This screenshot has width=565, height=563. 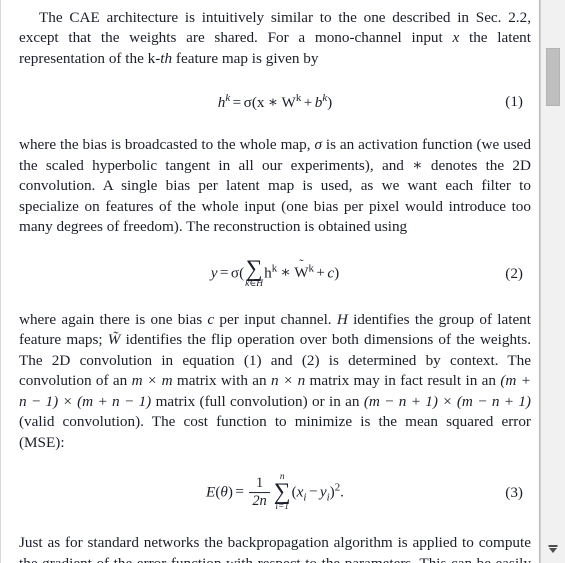 What do you see at coordinates (305, 497) in the screenshot?
I see `eq3-x-subscript: i` at bounding box center [305, 497].